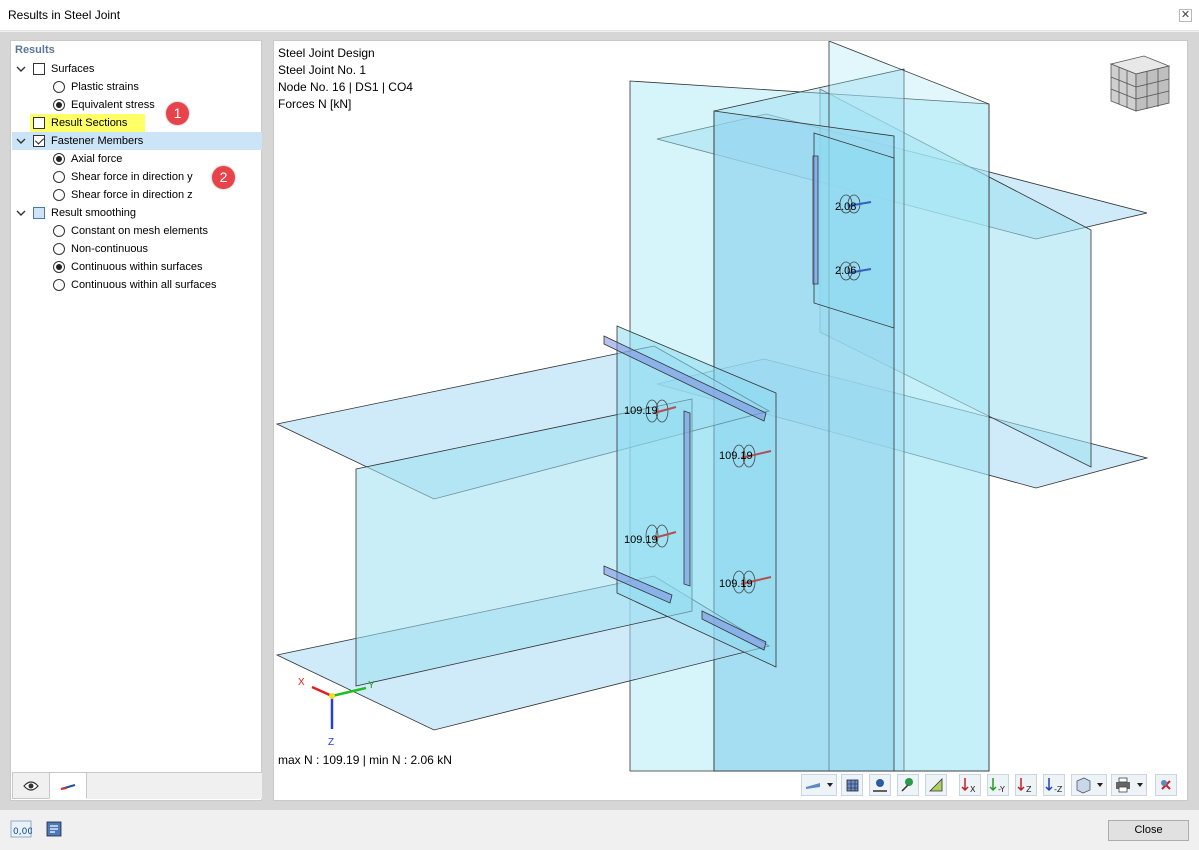  What do you see at coordinates (64, 15) in the screenshot?
I see `window-title: Results in Steel Joint` at bounding box center [64, 15].